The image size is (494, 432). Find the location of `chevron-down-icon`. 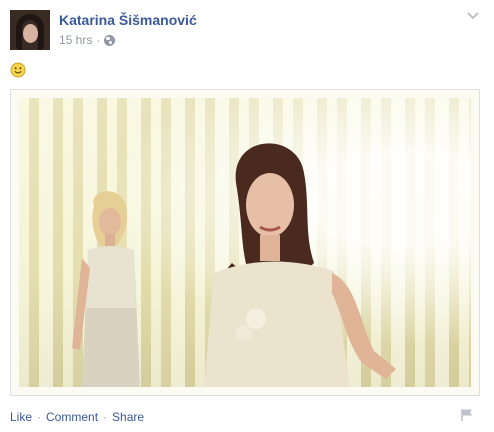

chevron-down-icon is located at coordinates (473, 16).